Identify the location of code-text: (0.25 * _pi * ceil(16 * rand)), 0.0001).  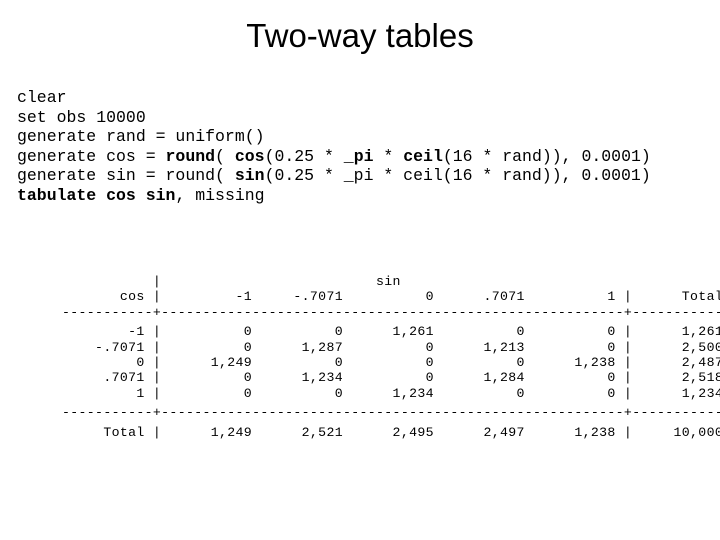
(457, 176).